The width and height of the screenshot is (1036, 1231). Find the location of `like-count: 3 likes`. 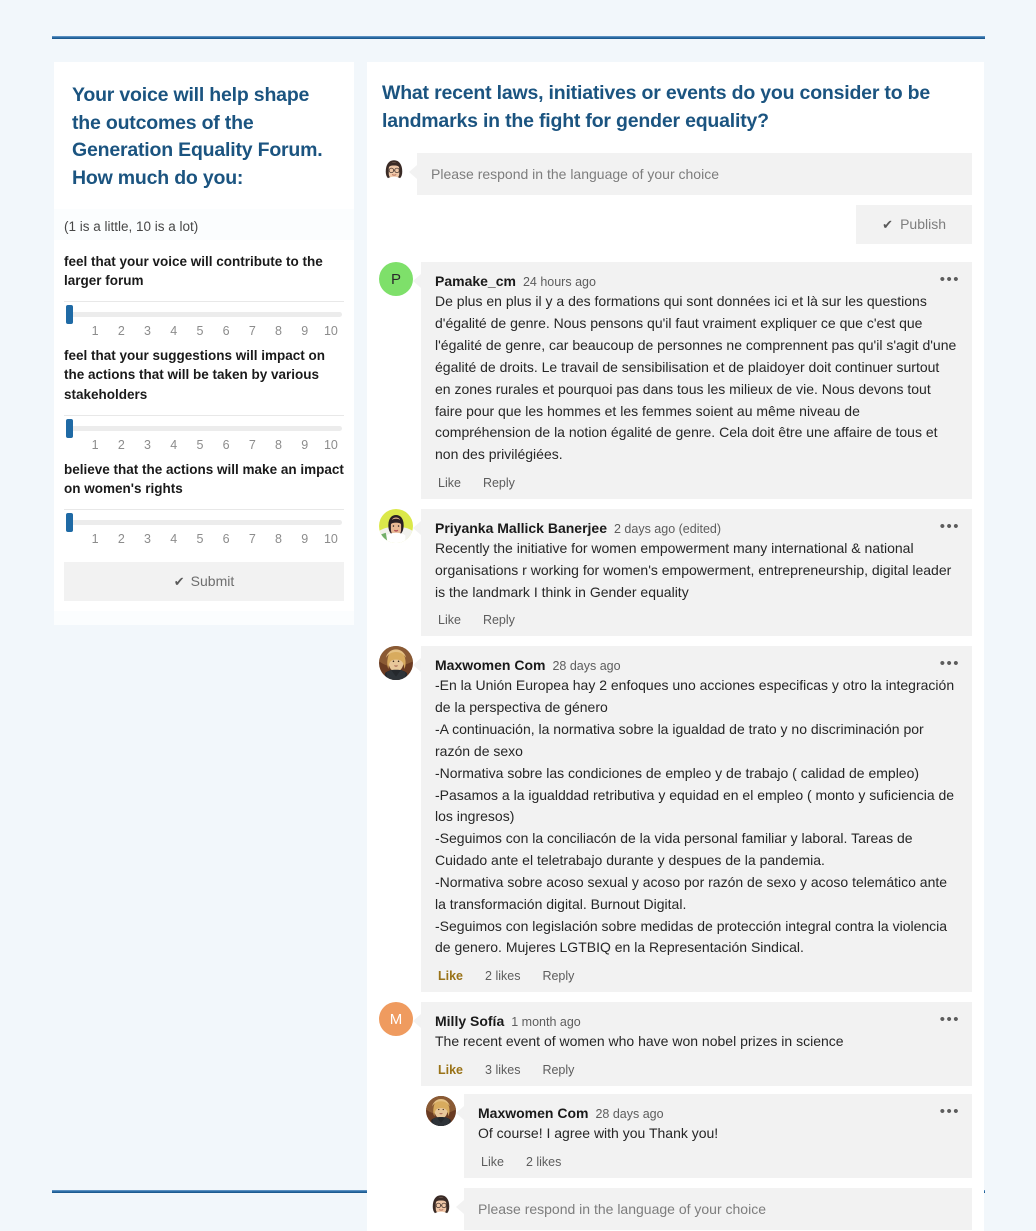

like-count: 3 likes is located at coordinates (503, 1070).